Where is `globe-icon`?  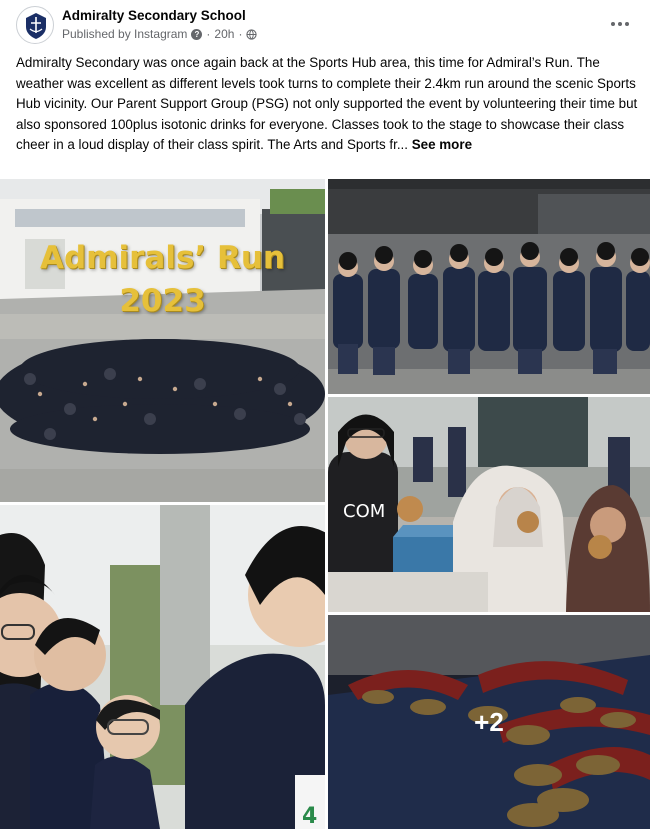
globe-icon is located at coordinates (252, 34).